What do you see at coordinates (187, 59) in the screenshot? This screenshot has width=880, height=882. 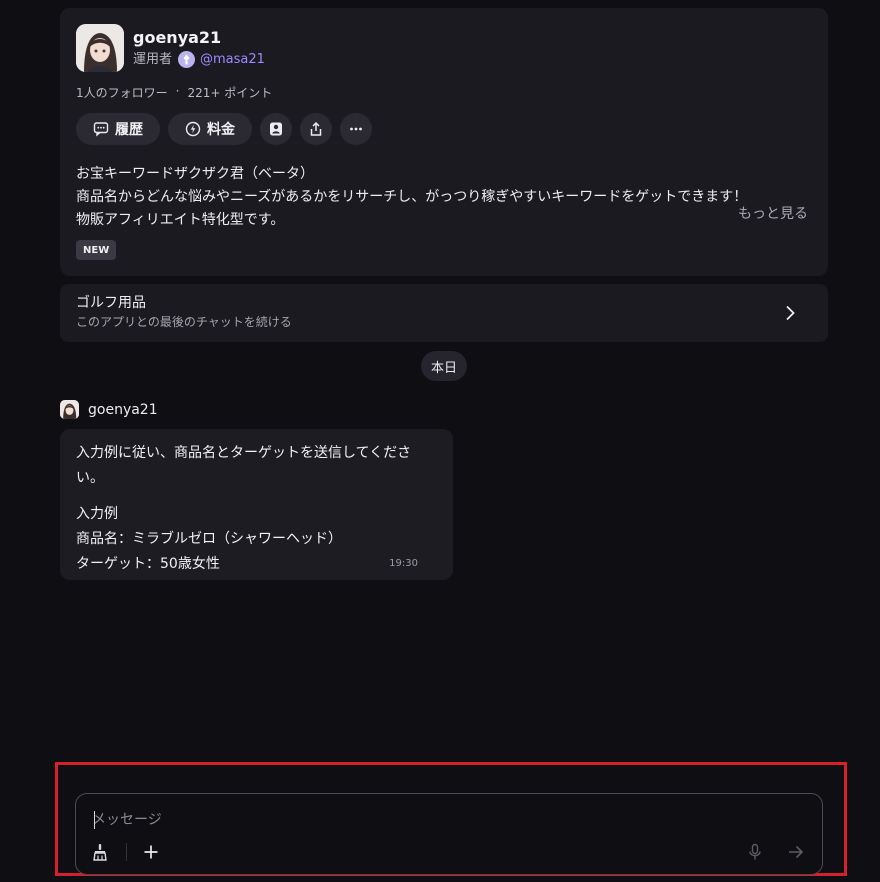 I see `operator-badge-icon` at bounding box center [187, 59].